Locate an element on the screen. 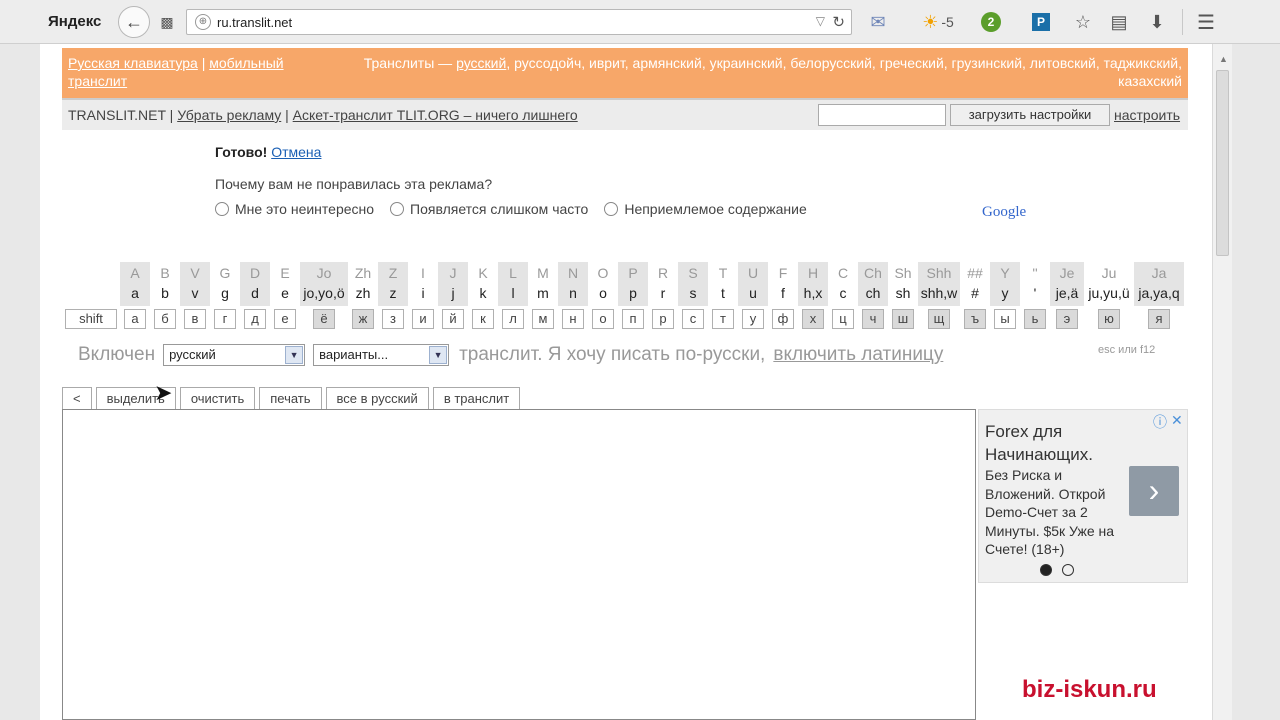  key-lowercase-label: t is located at coordinates (723, 293).